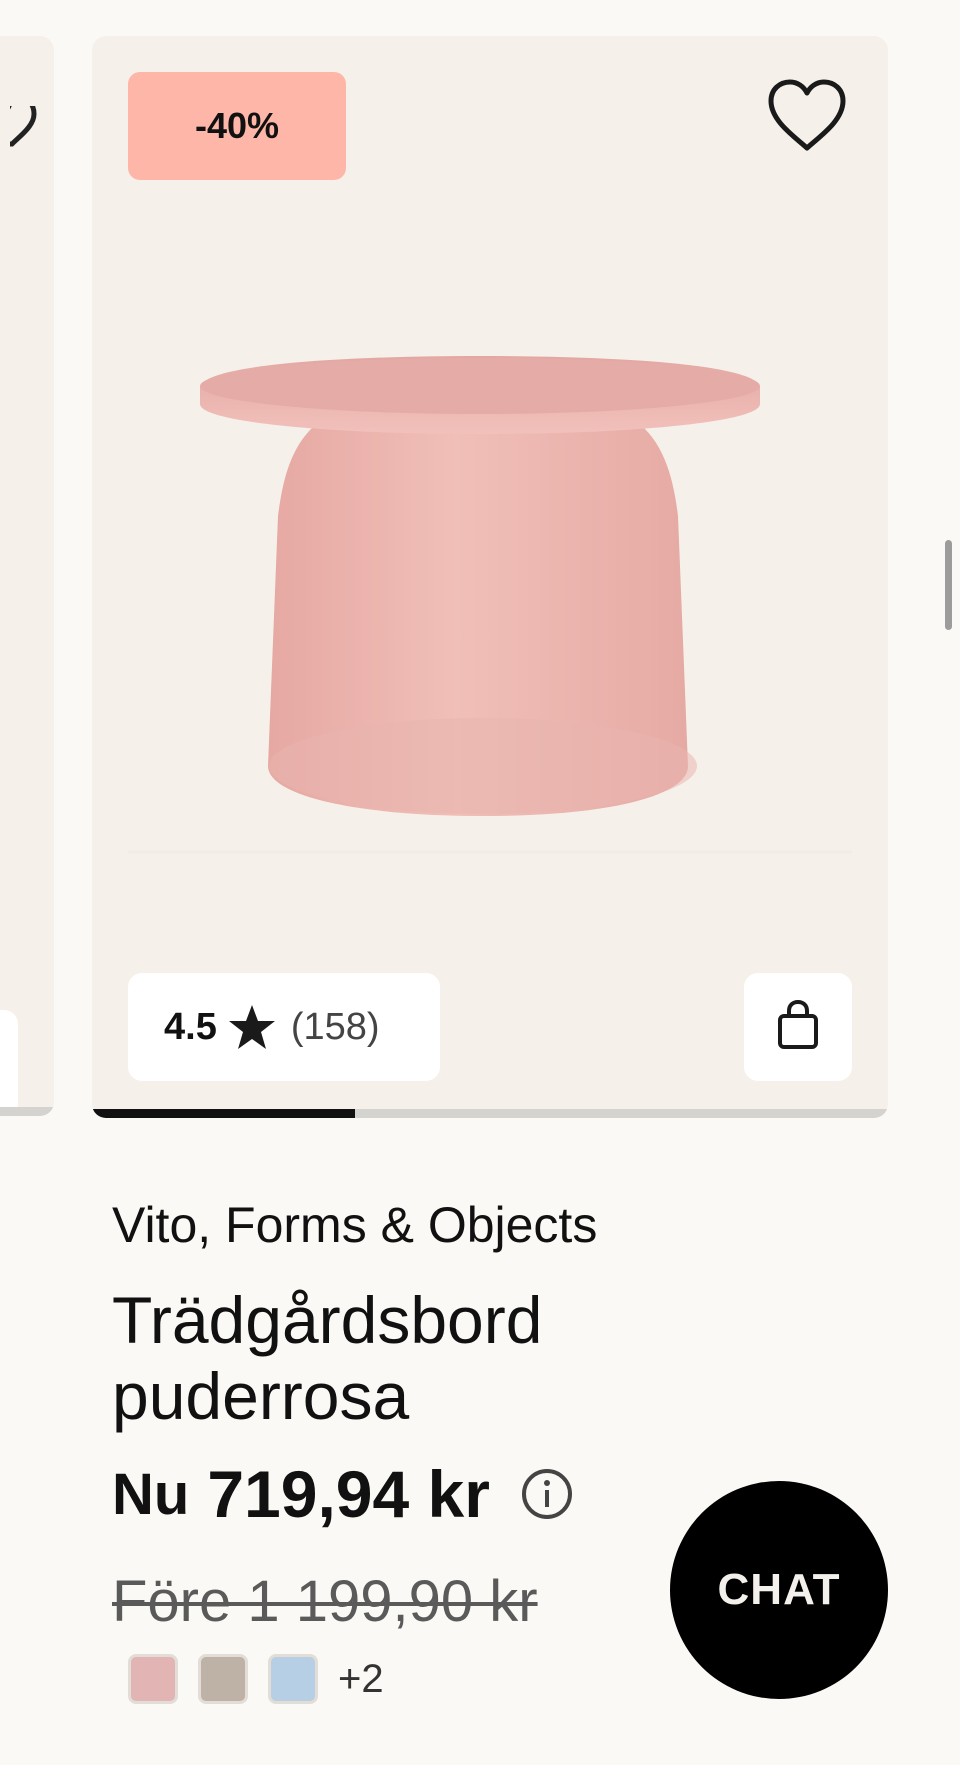 This screenshot has height=1765, width=960. I want to click on previous-image-progress, so click(27, 1111).